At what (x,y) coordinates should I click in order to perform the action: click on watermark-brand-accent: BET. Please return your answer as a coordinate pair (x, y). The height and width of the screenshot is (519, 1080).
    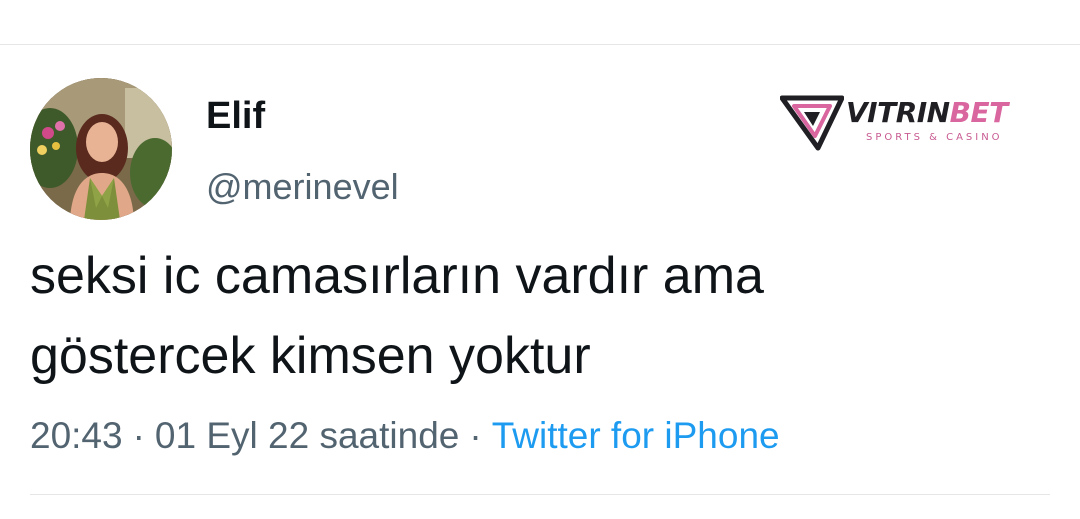
    Looking at the image, I should click on (979, 112).